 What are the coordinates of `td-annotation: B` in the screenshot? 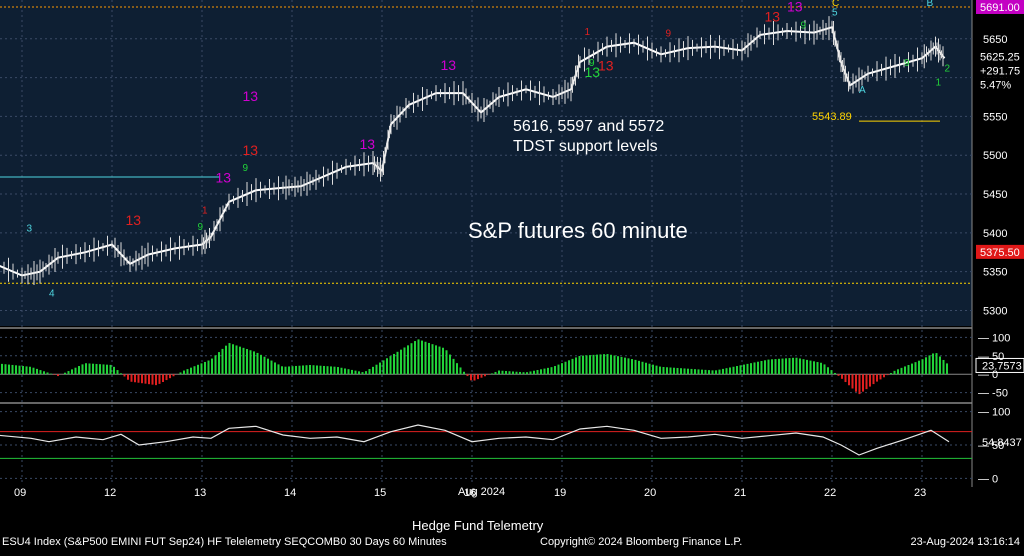 It's located at (930, 4).